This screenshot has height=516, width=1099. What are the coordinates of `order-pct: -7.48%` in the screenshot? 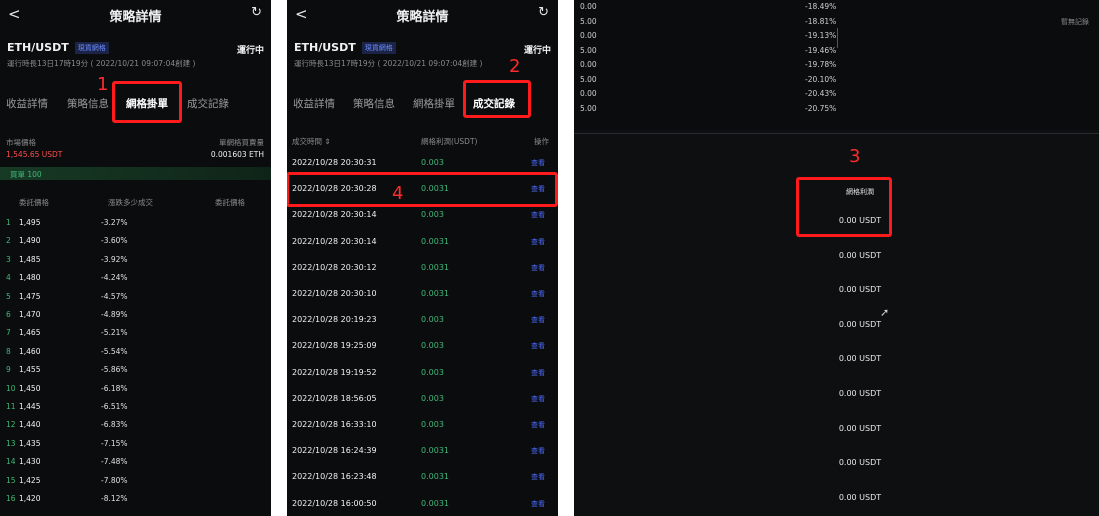 It's located at (114, 462).